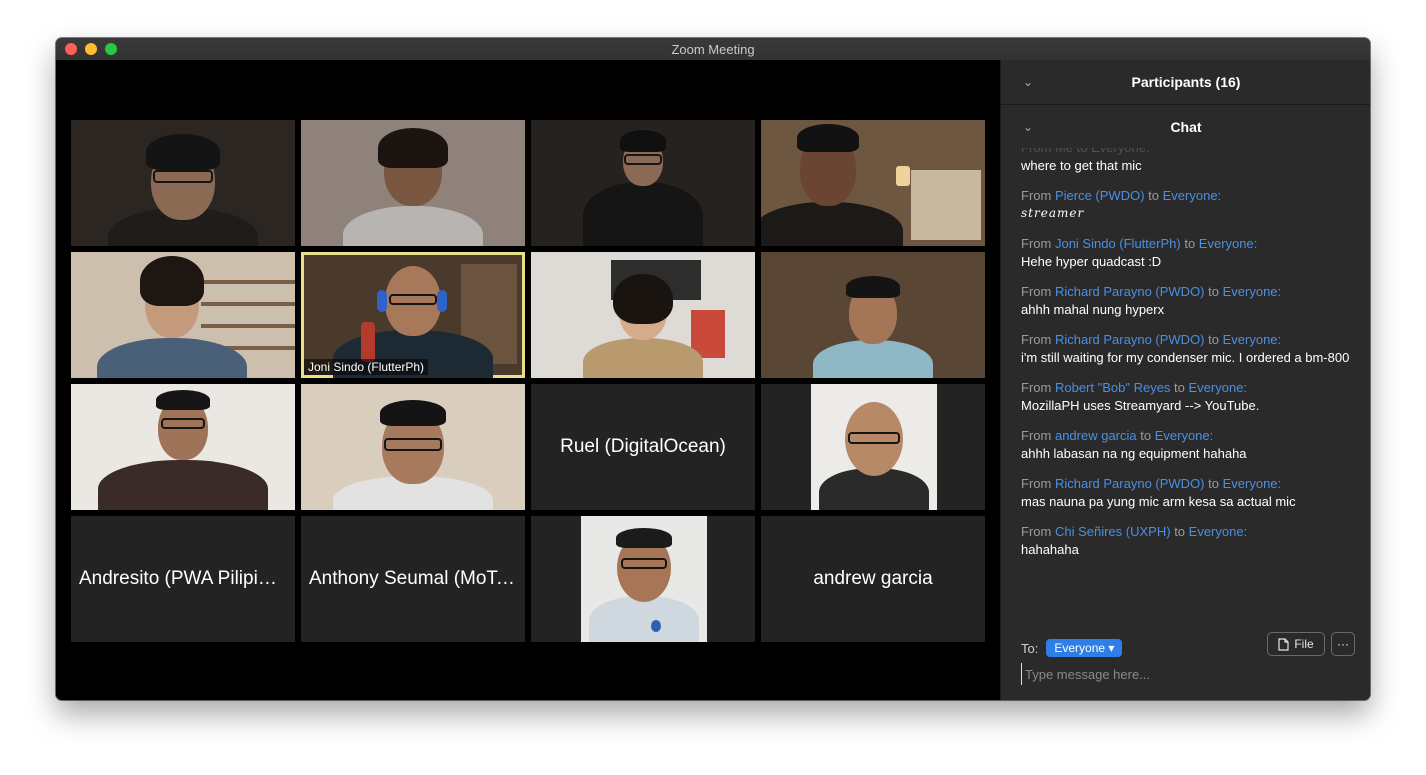 The width and height of the screenshot is (1426, 775). What do you see at coordinates (1118, 243) in the screenshot?
I see `message-sender: Joni Sindo (FlutterPh)` at bounding box center [1118, 243].